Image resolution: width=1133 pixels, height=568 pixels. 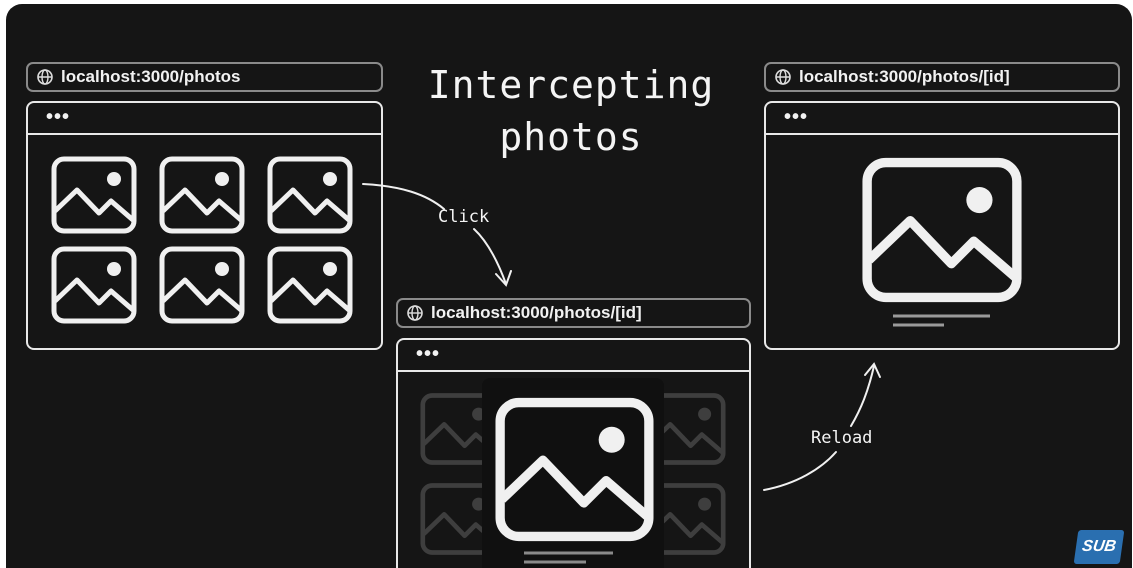 I want to click on click-label: Click, so click(x=464, y=217).